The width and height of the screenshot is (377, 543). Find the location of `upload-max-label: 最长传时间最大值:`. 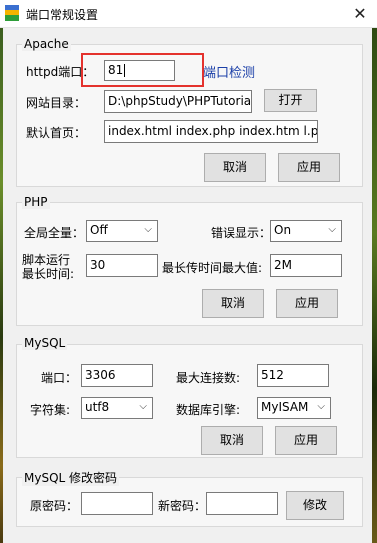

upload-max-label: 最长传时间最大值: is located at coordinates (212, 268).